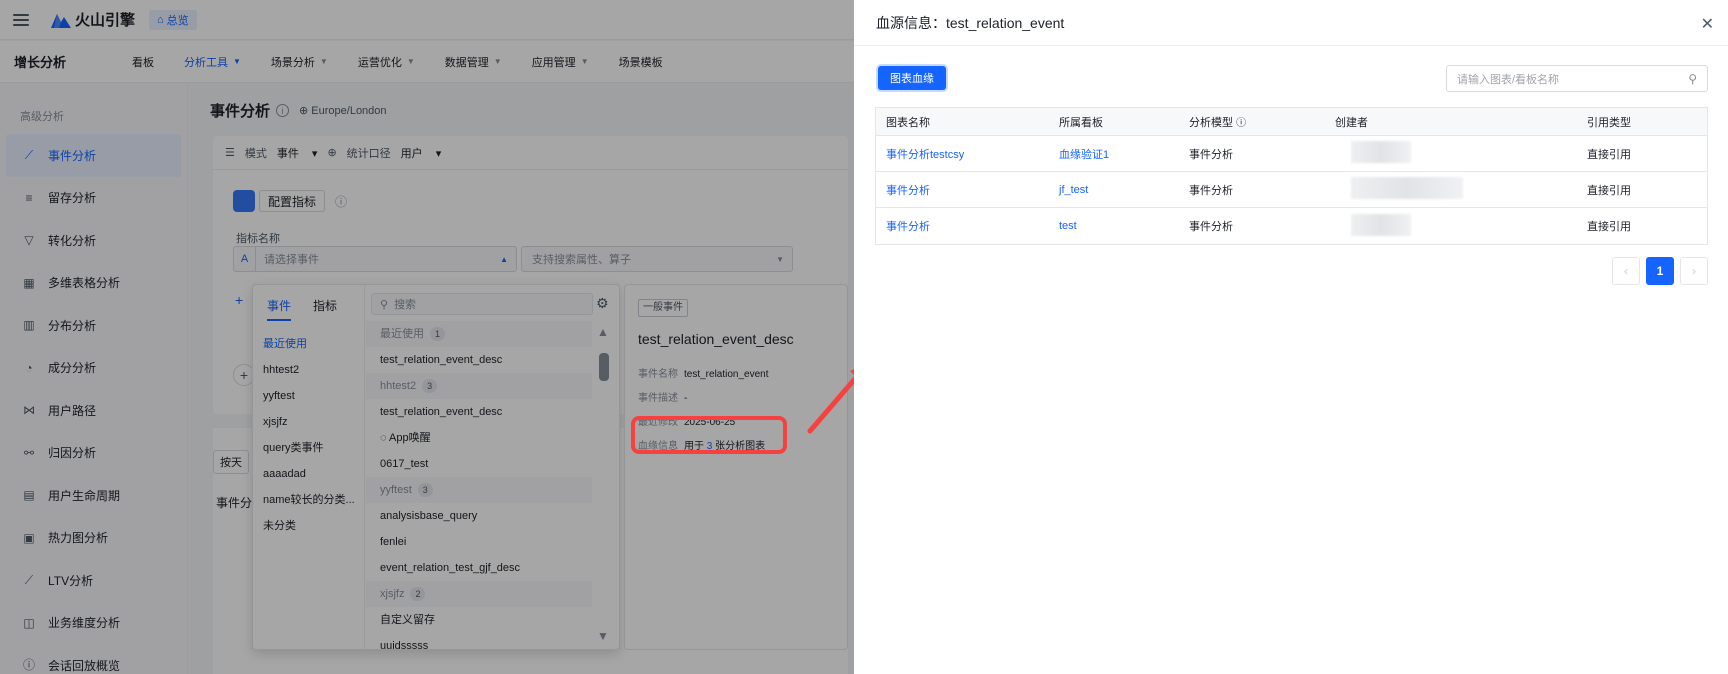 This screenshot has height=674, width=1728. What do you see at coordinates (1124, 154) in the screenshot?
I see `board-link: 血缘验证1` at bounding box center [1124, 154].